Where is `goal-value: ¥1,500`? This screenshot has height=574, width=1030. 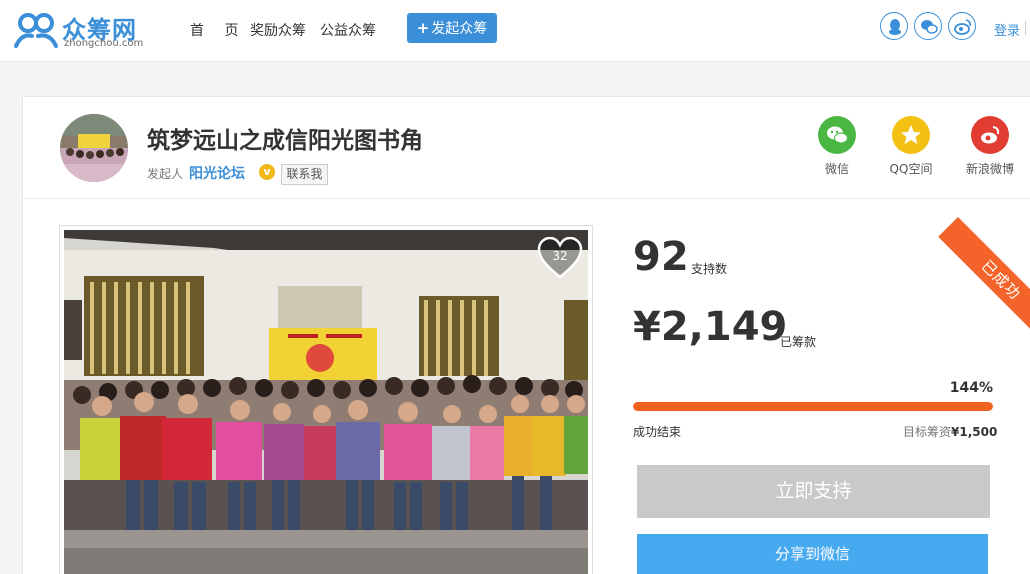
goal-value: ¥1,500 is located at coordinates (974, 432).